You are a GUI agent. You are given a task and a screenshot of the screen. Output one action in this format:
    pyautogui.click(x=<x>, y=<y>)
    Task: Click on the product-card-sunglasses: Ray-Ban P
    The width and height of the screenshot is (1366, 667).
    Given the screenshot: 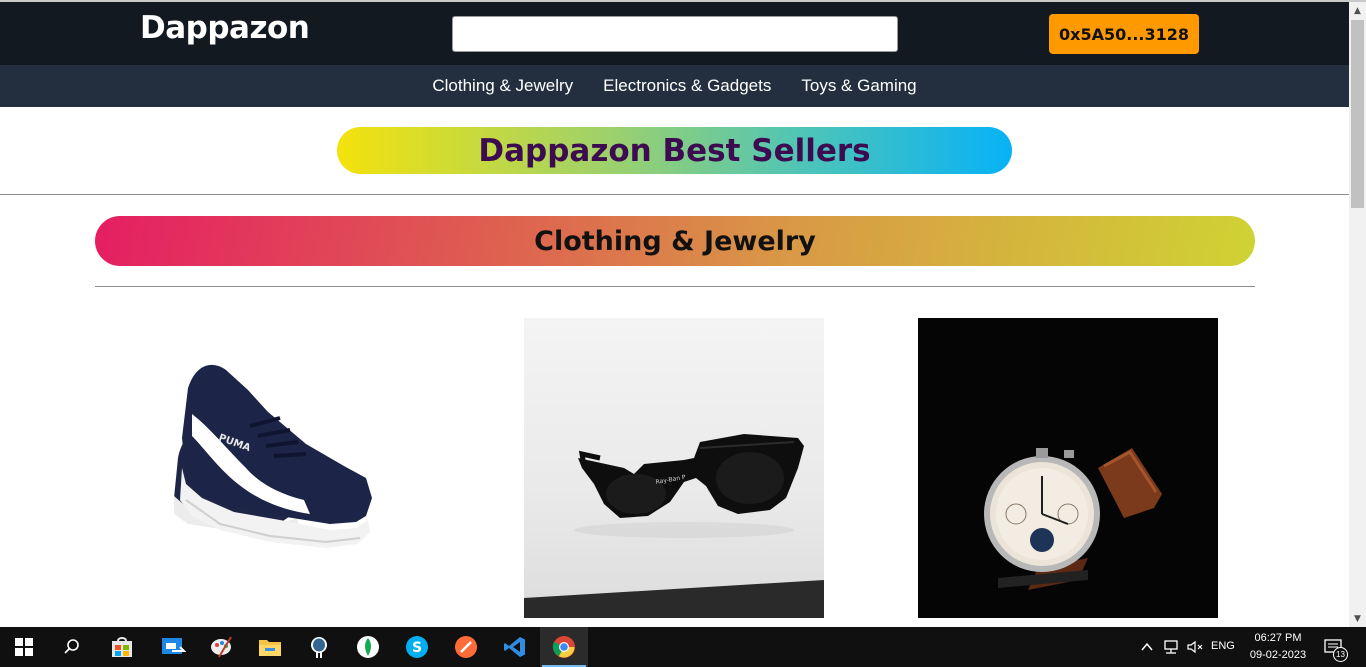 What is the action you would take?
    pyautogui.click(x=674, y=468)
    